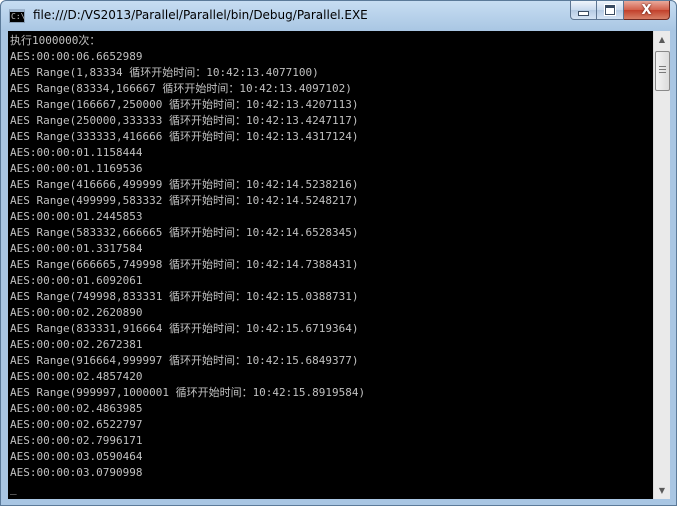 Image resolution: width=677 pixels, height=506 pixels. I want to click on console-app-icon: C:\, so click(17, 16).